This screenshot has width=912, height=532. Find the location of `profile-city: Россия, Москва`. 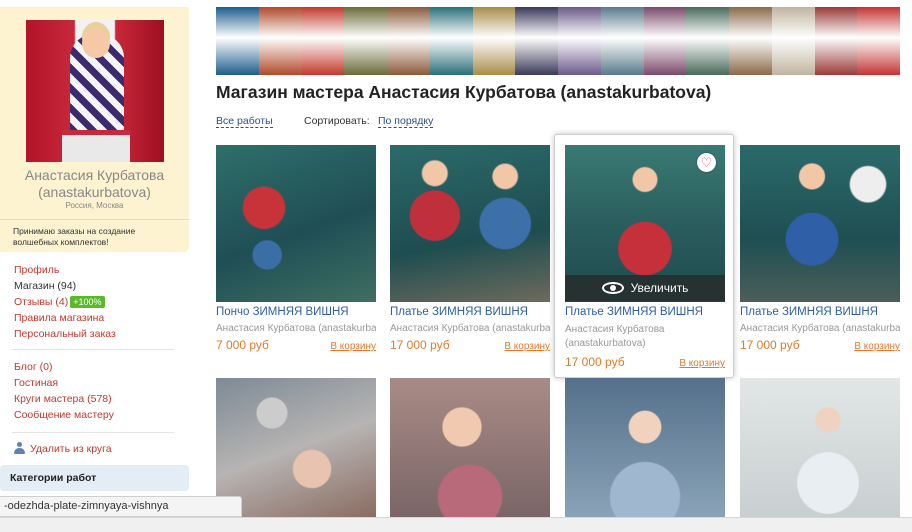

profile-city: Россия, Москва is located at coordinates (94, 205).